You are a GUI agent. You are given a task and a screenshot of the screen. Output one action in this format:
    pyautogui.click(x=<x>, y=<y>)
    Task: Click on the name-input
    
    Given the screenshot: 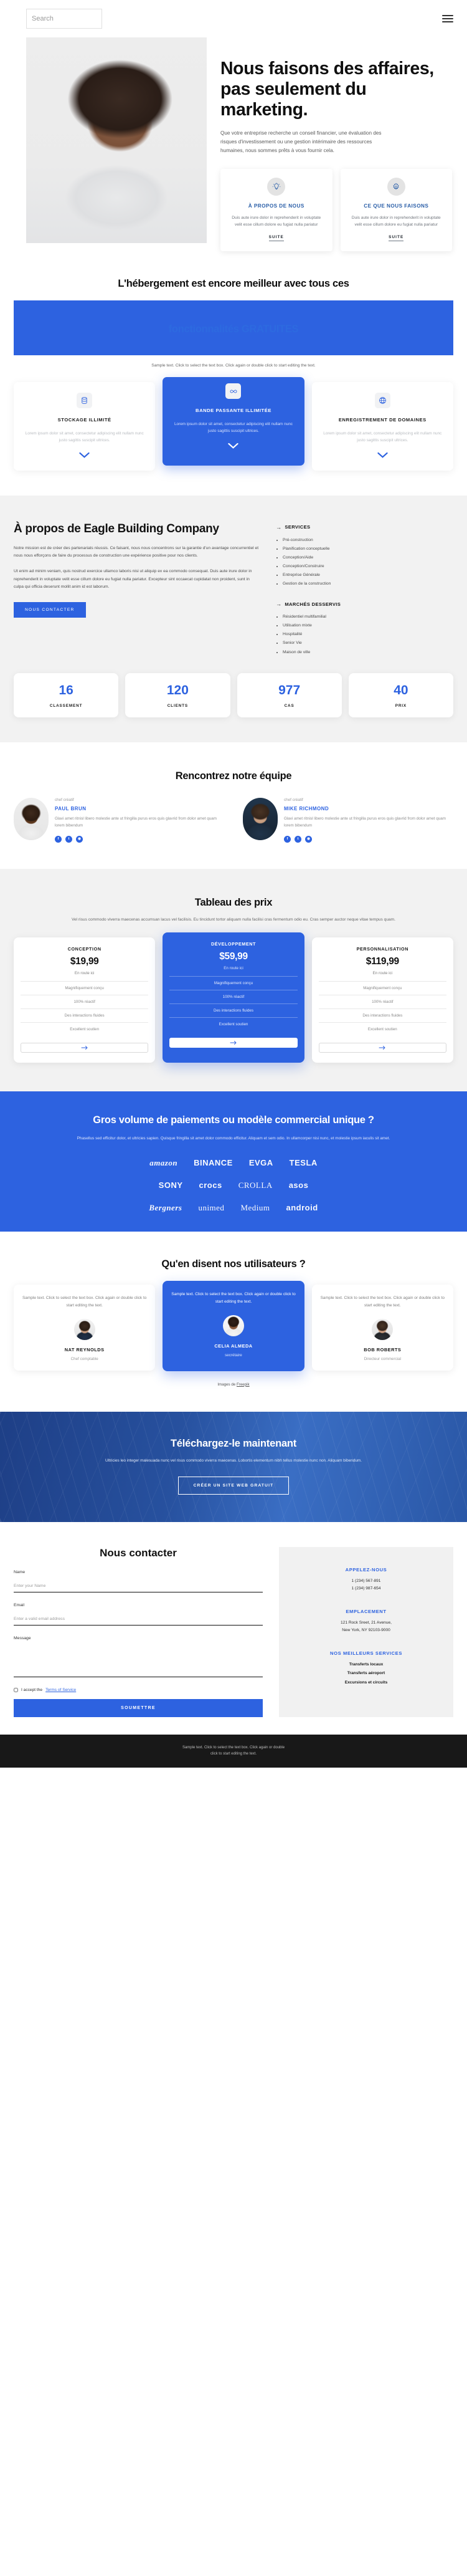 What is the action you would take?
    pyautogui.click(x=138, y=1587)
    